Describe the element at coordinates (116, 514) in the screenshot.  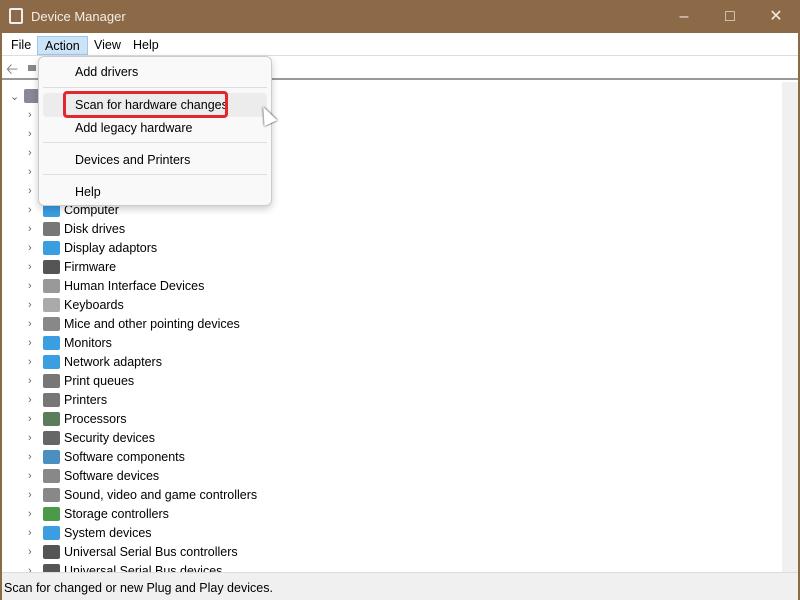
I see `tree-category-label: Storage controllers` at that location.